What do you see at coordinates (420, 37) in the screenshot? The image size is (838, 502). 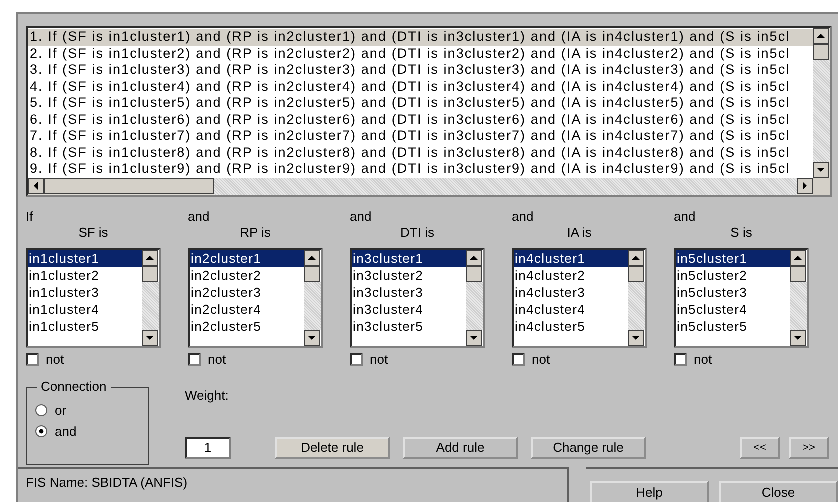 I see `rule-item: 1. If (SF is in1cluster1) and (RP is in2cluster1) and (DTI is in3cluster1) and (IA is in4cluster1) and (S is in5cl` at bounding box center [420, 37].